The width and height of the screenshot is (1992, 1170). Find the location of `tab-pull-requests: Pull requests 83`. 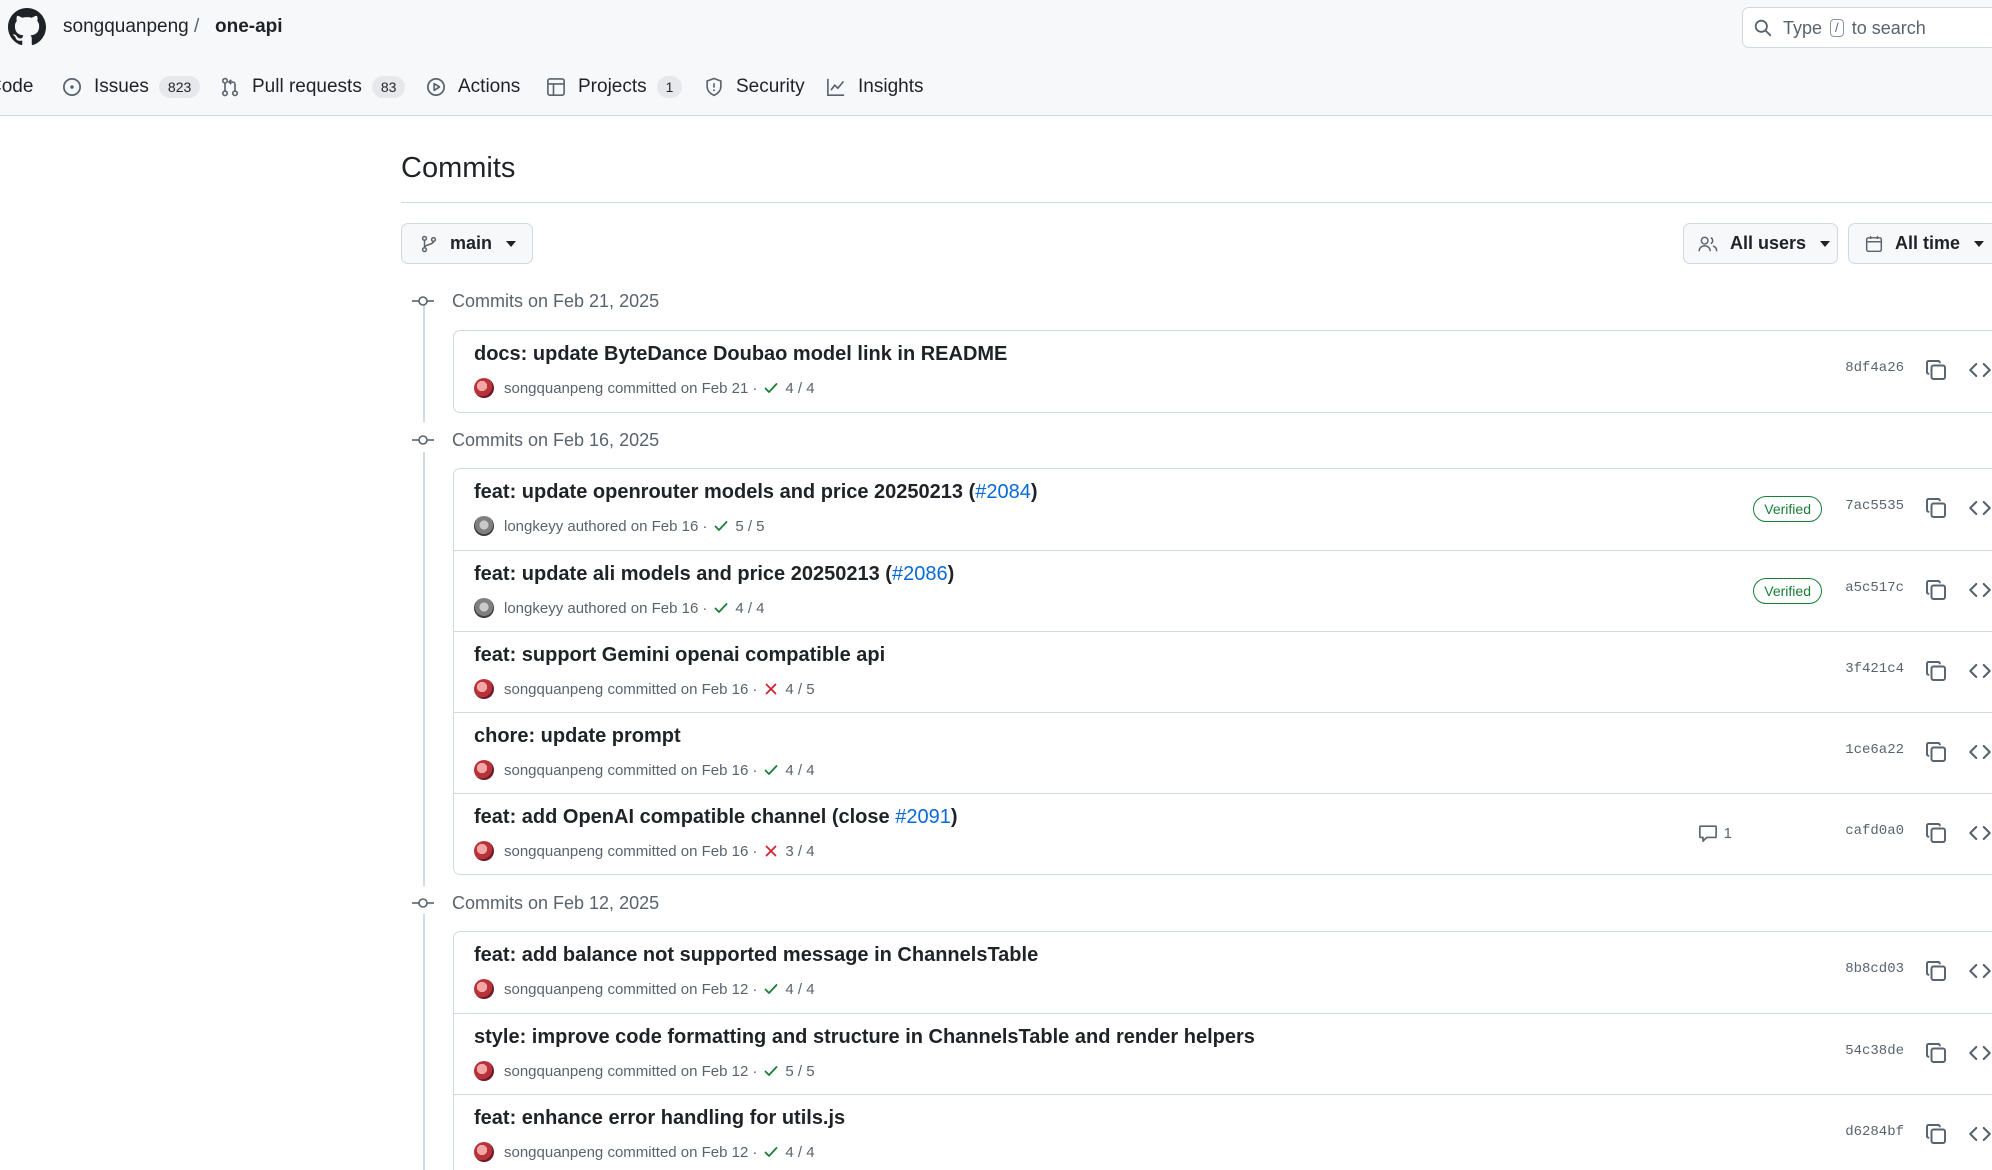

tab-pull-requests: Pull requests 83 is located at coordinates (313, 87).